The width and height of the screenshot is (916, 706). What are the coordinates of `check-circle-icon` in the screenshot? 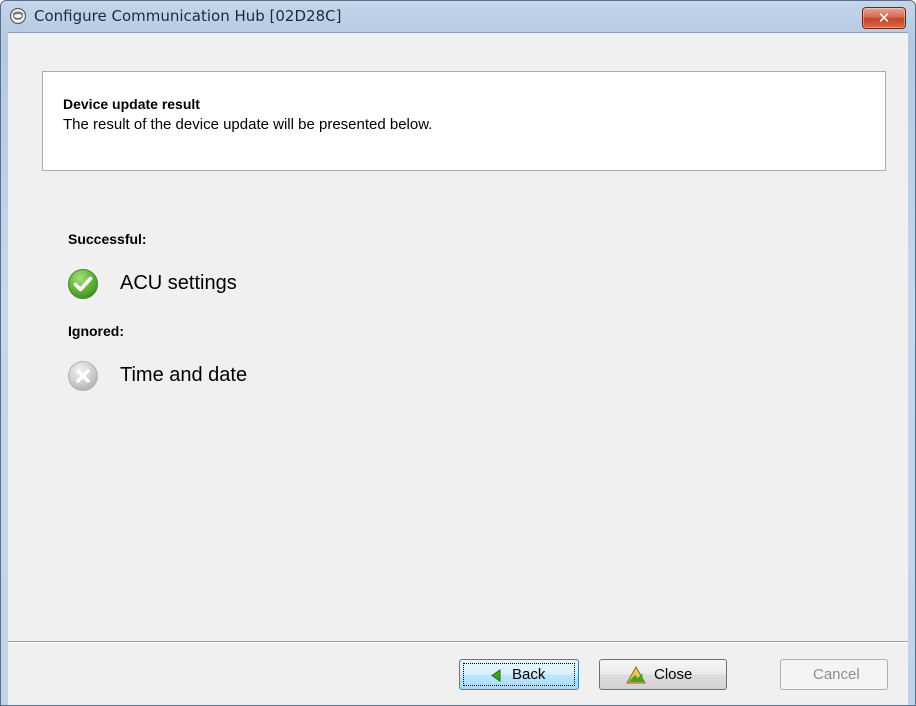 It's located at (83, 284).